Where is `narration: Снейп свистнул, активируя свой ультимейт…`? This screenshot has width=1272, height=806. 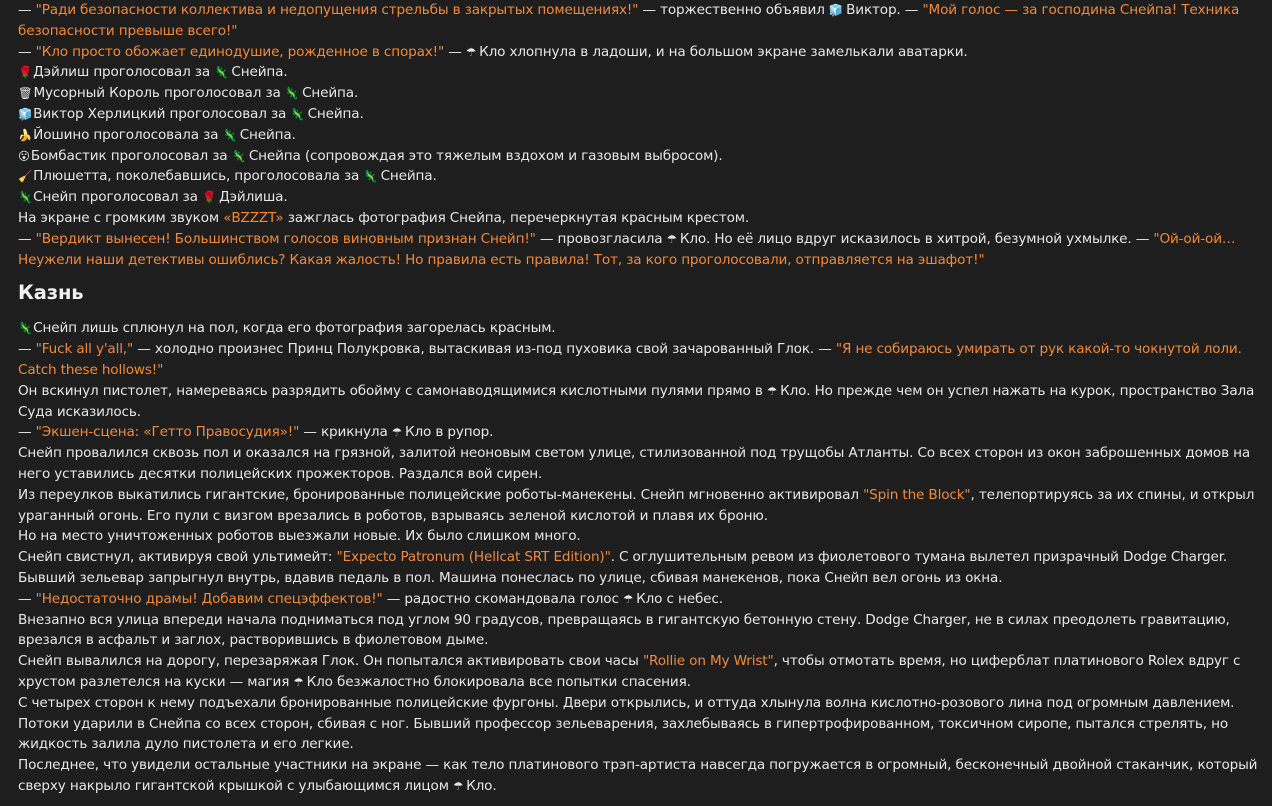 narration: Снейп свистнул, активируя свой ультимейт… is located at coordinates (177, 557).